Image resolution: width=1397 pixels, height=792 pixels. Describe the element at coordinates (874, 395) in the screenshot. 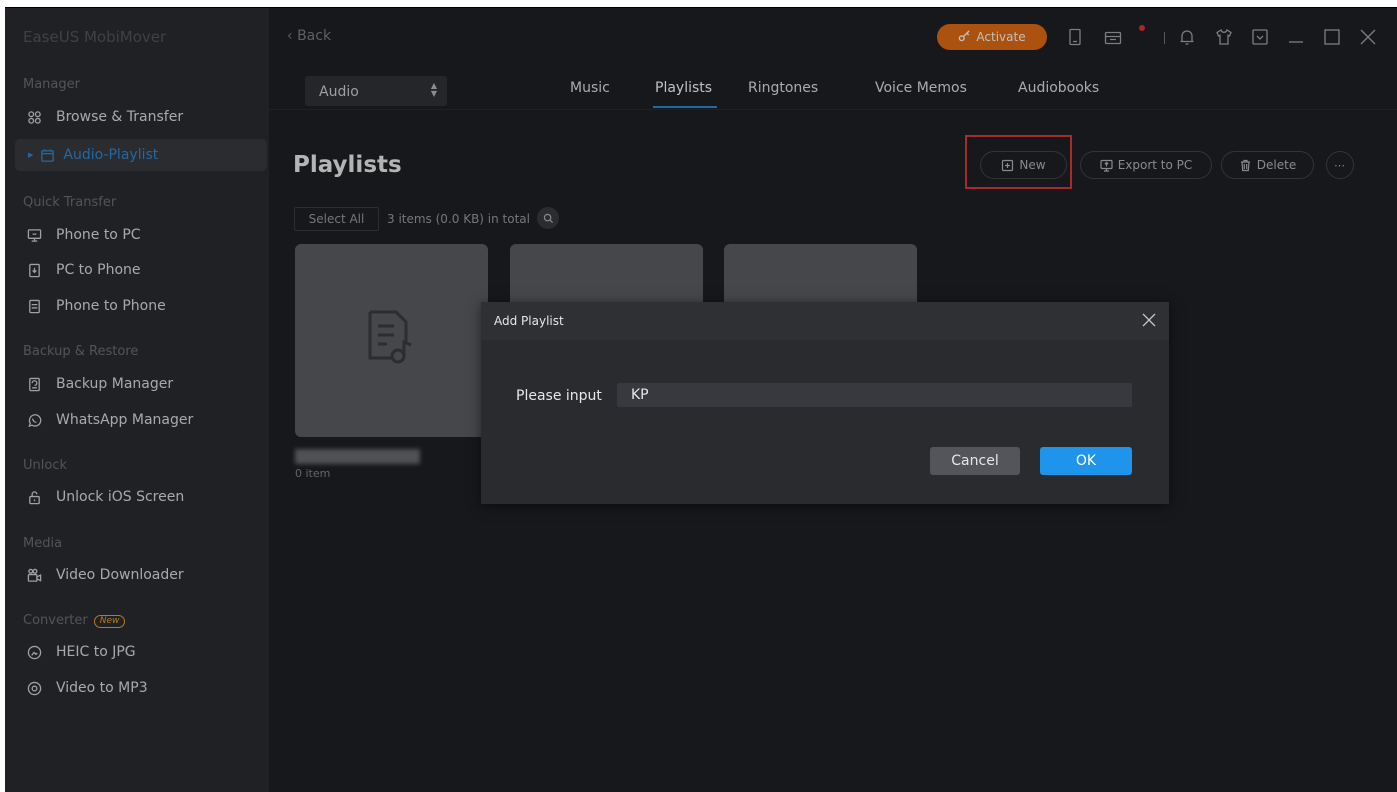

I see `playlist-name-input` at that location.